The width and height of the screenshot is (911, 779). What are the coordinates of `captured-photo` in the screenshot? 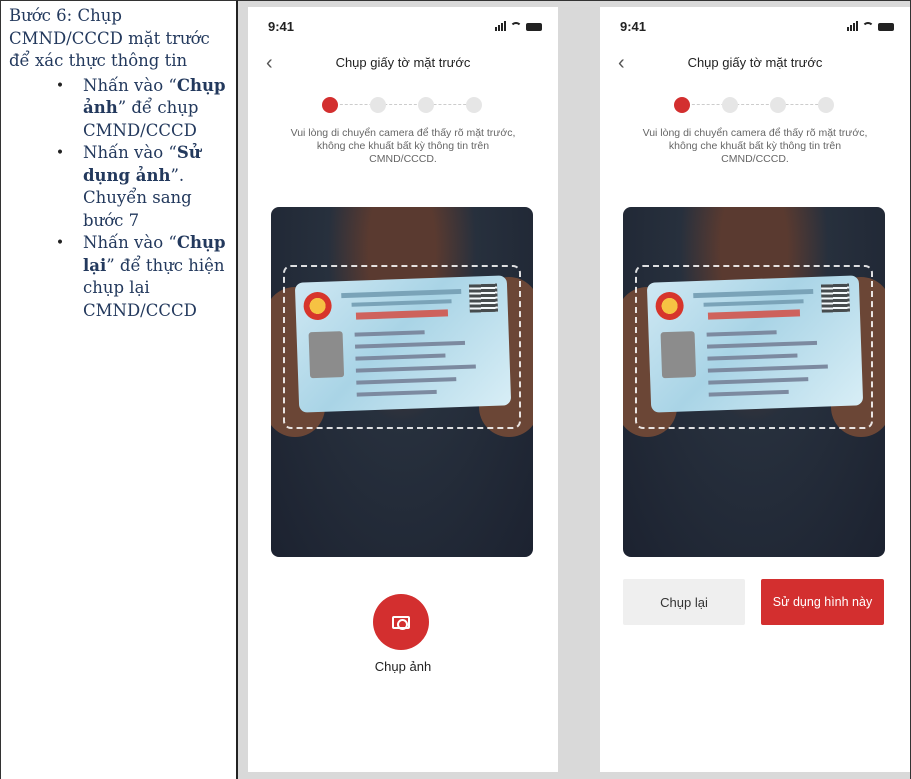 It's located at (754, 382).